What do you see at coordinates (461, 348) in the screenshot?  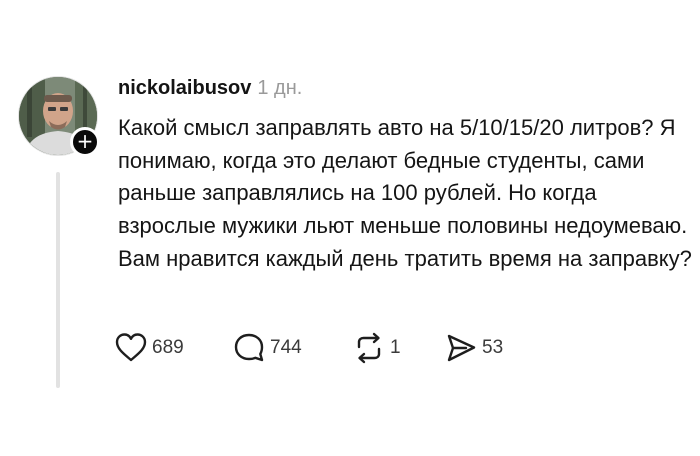 I see `paper-plane-icon` at bounding box center [461, 348].